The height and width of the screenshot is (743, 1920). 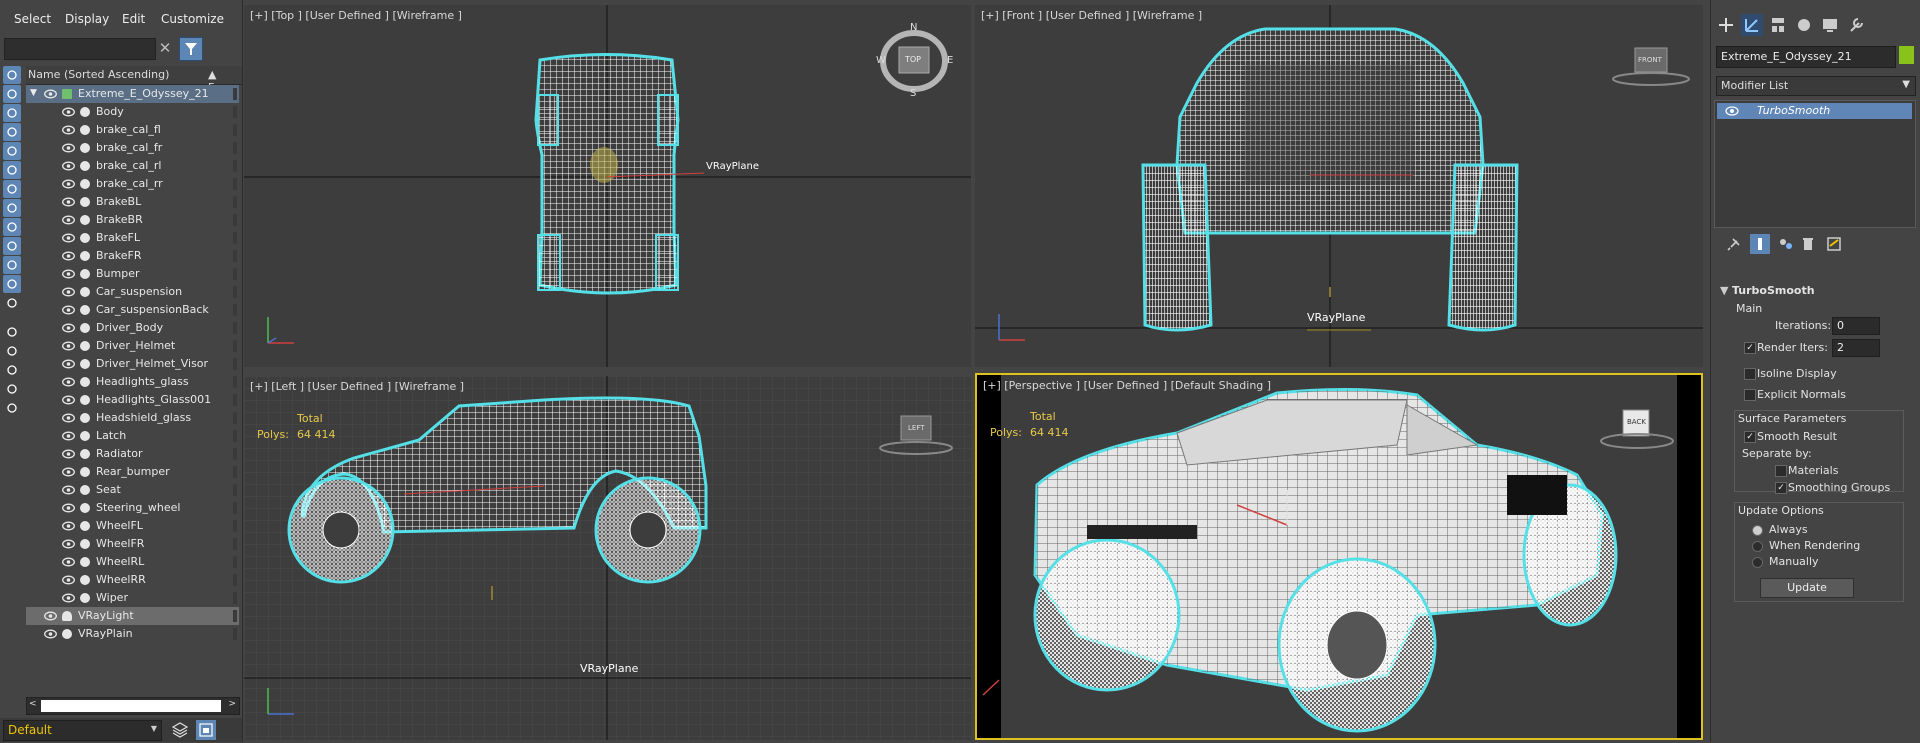 What do you see at coordinates (132, 148) in the screenshot?
I see `tree-item: brake_cal_fr` at bounding box center [132, 148].